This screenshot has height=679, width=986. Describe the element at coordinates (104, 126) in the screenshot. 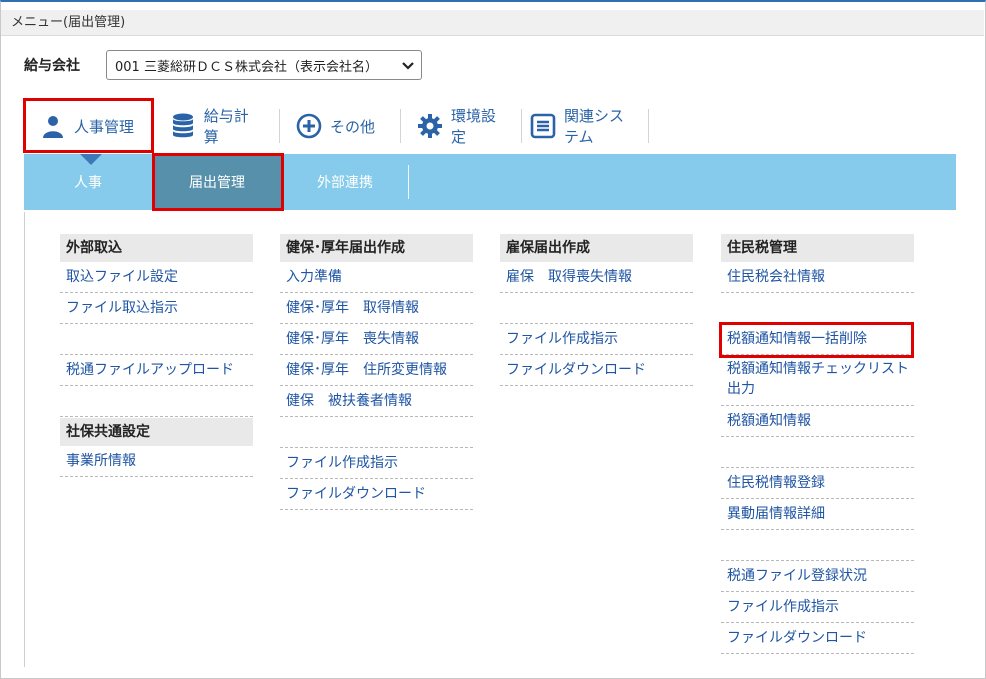

I see `main-nav-label: 人事管理` at that location.